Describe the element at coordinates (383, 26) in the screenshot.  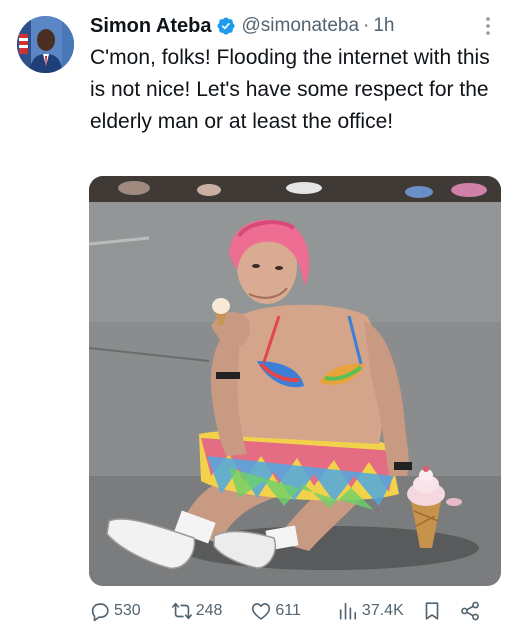
I see `tweet-timestamp: 1h` at that location.